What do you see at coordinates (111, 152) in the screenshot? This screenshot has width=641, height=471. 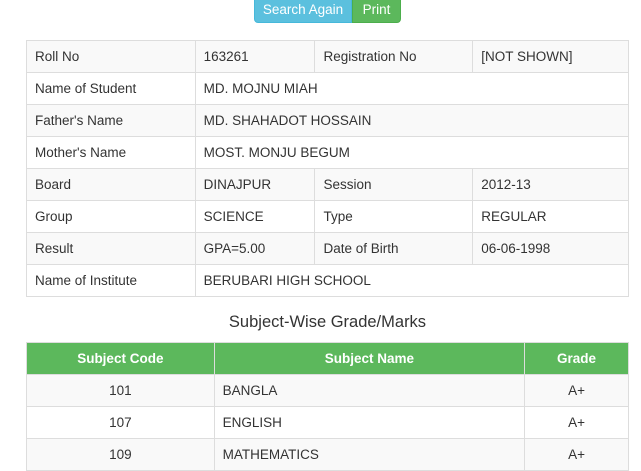 I see `mother-name-label: Mother's Name` at bounding box center [111, 152].